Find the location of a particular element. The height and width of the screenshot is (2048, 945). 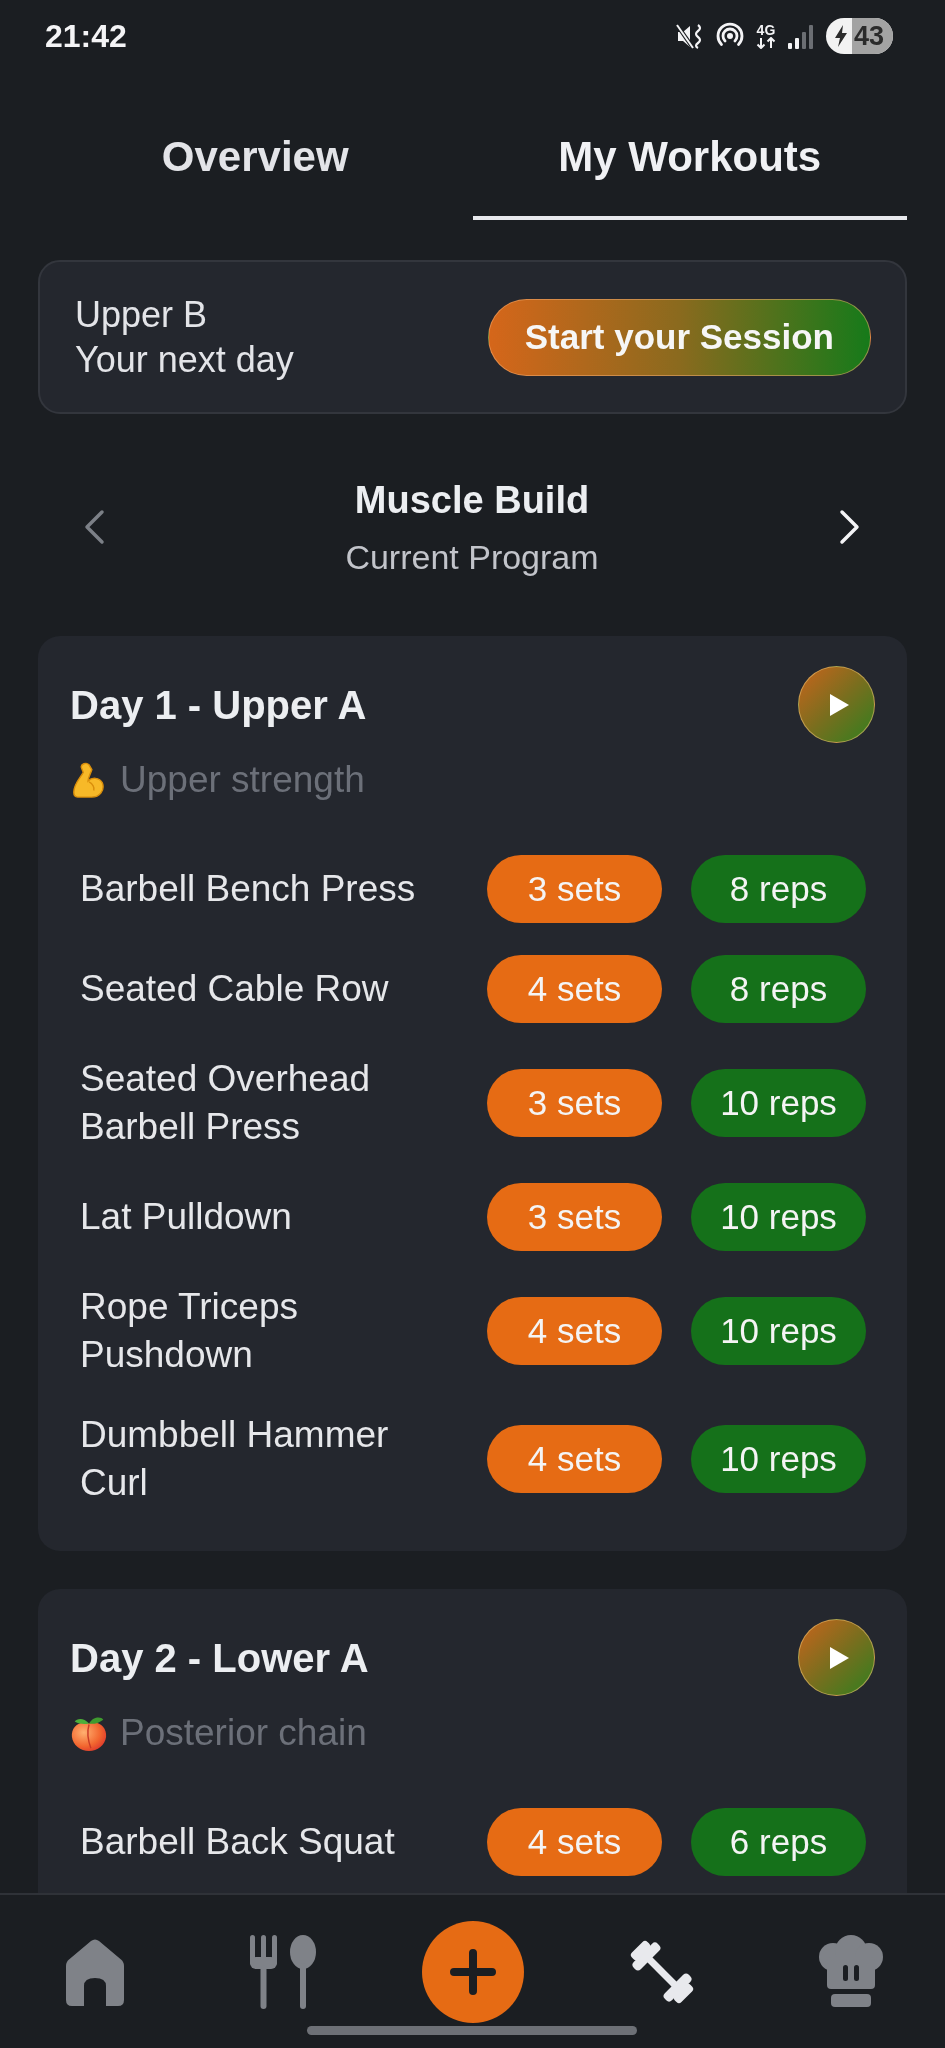

battery-level: 43 is located at coordinates (872, 36).